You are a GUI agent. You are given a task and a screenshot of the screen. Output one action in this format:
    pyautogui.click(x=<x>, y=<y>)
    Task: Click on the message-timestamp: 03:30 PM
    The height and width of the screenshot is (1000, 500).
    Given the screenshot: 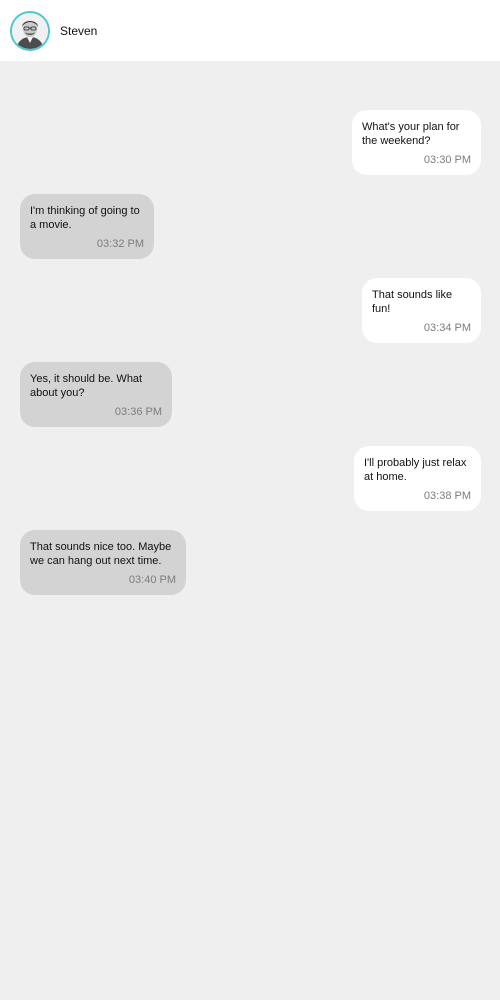 What is the action you would take?
    pyautogui.click(x=447, y=160)
    